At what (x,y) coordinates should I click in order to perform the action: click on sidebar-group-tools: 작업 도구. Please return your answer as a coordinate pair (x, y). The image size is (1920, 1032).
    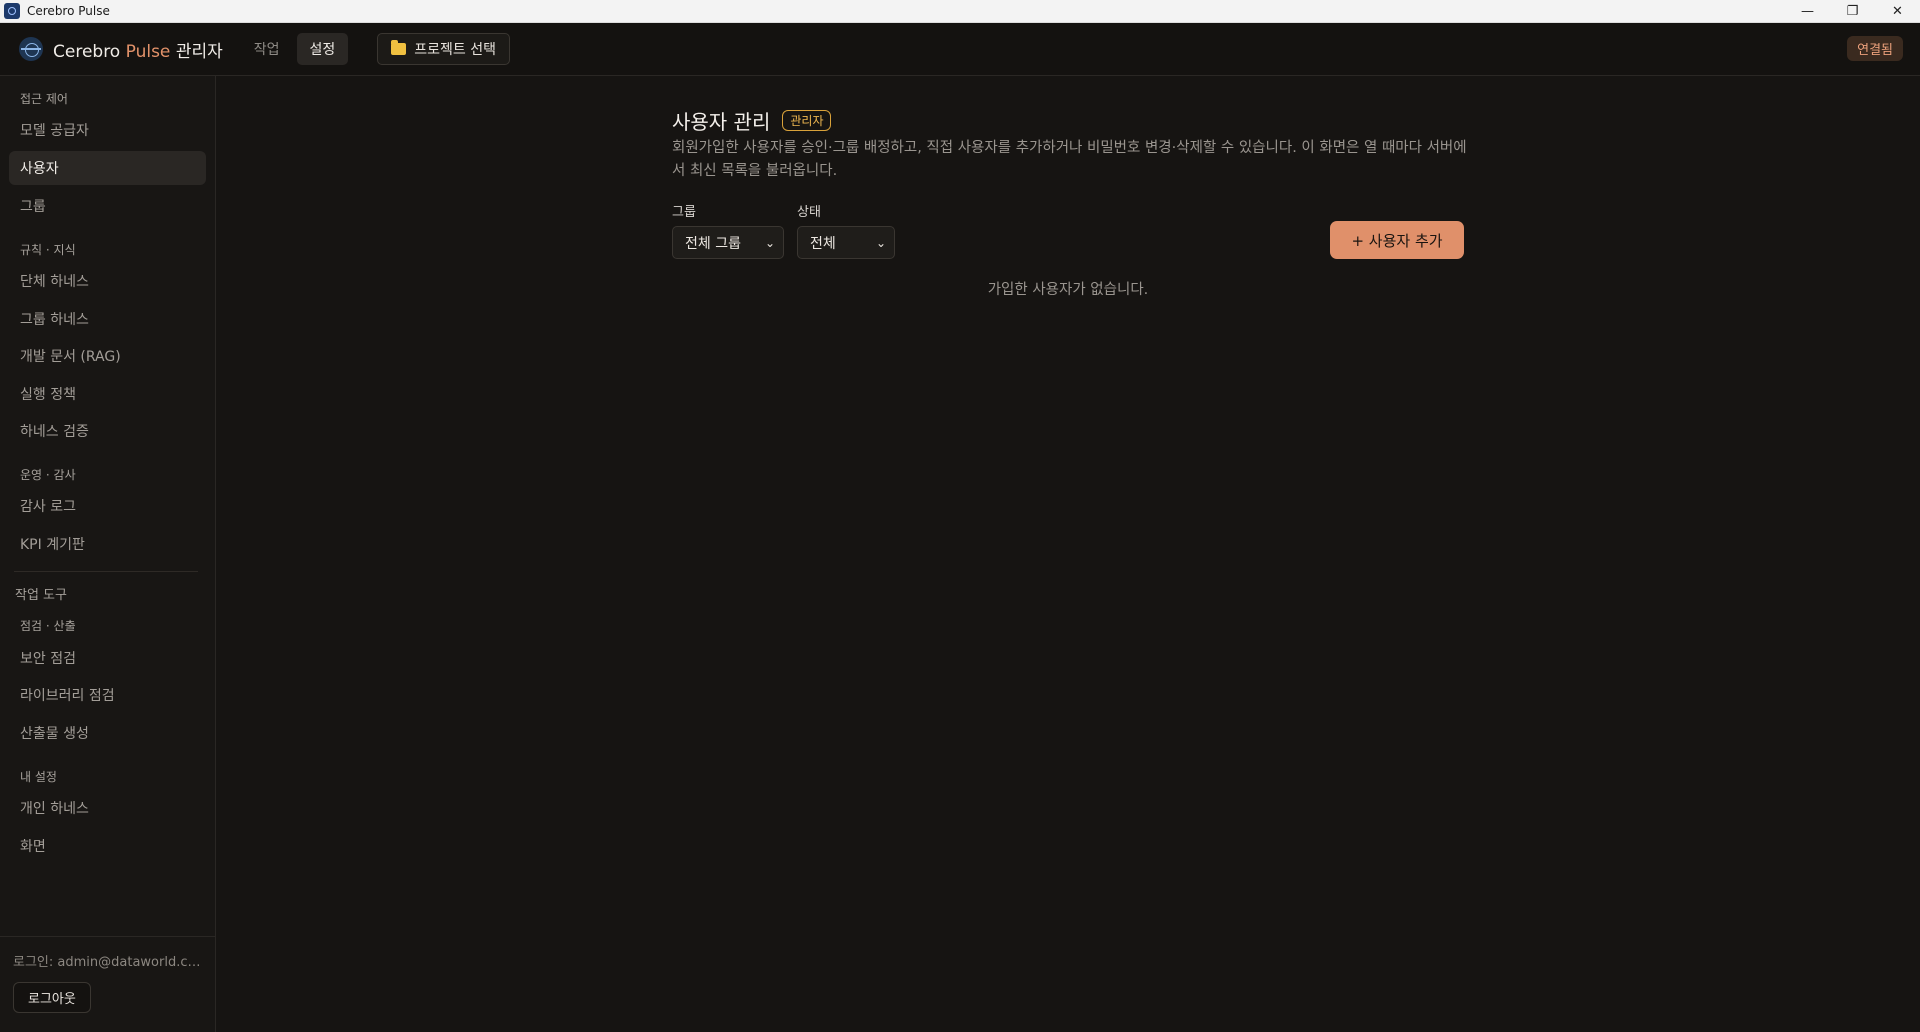
    Looking at the image, I should click on (41, 595).